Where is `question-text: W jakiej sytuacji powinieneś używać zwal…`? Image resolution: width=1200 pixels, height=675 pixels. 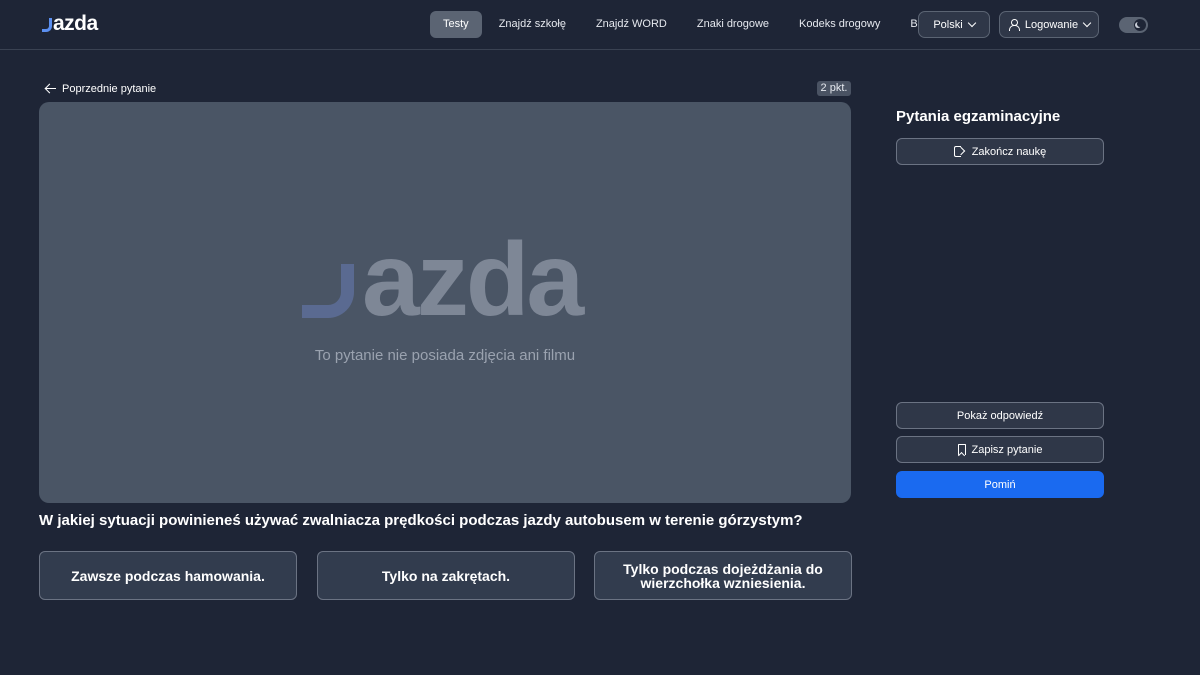
question-text: W jakiej sytuacji powinieneś używać zwal… is located at coordinates (421, 520).